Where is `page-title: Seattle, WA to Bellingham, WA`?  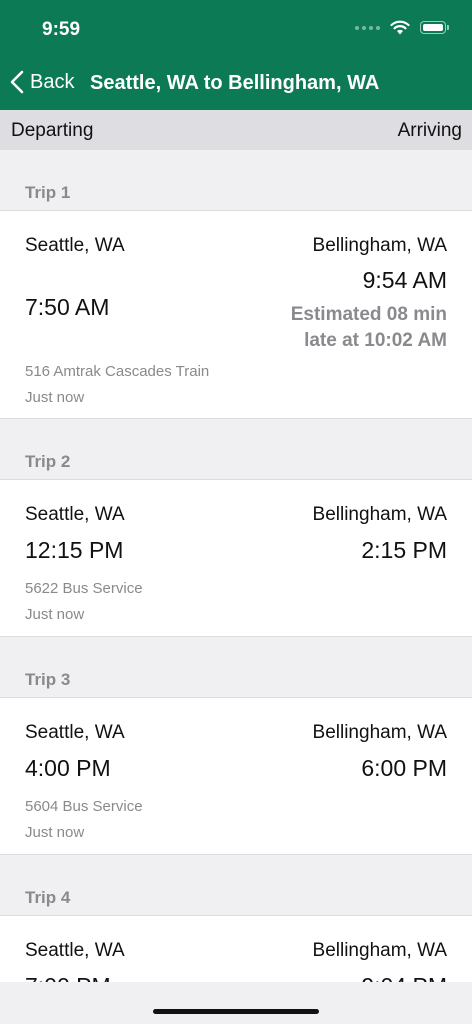
page-title: Seattle, WA to Bellingham, WA is located at coordinates (235, 83).